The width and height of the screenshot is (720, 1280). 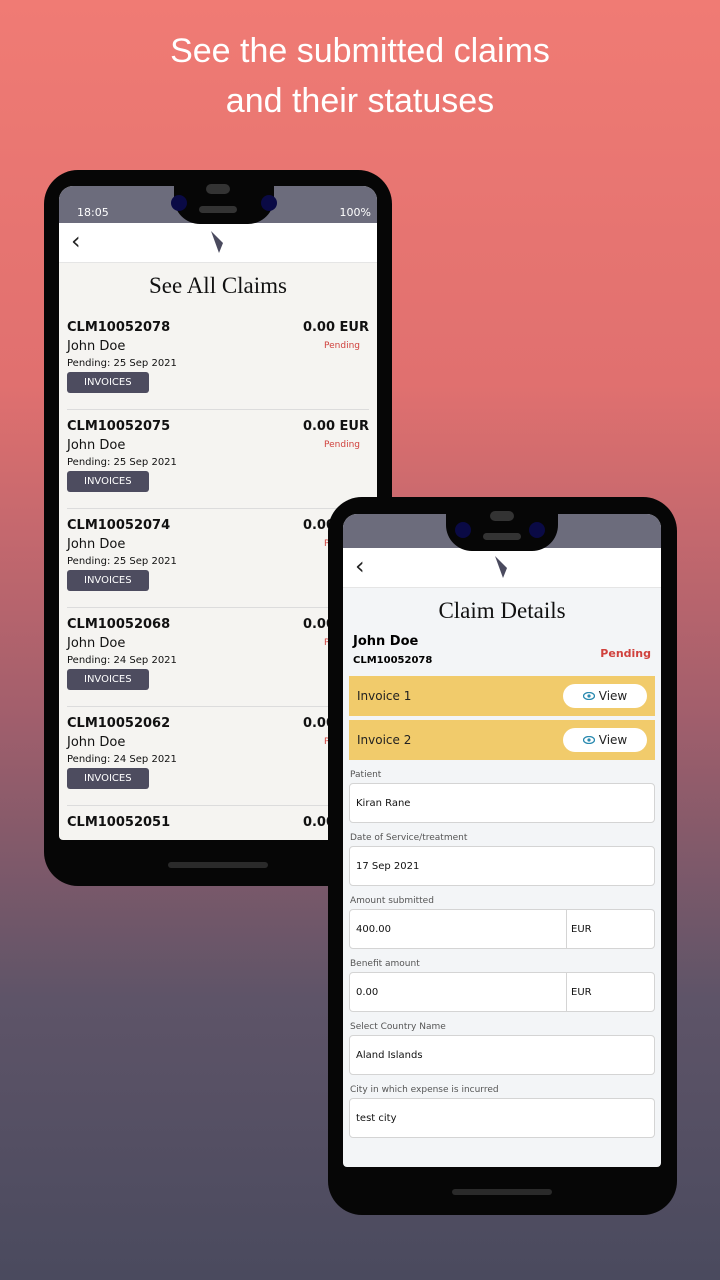 I want to click on status-time: 18:05, so click(x=93, y=212).